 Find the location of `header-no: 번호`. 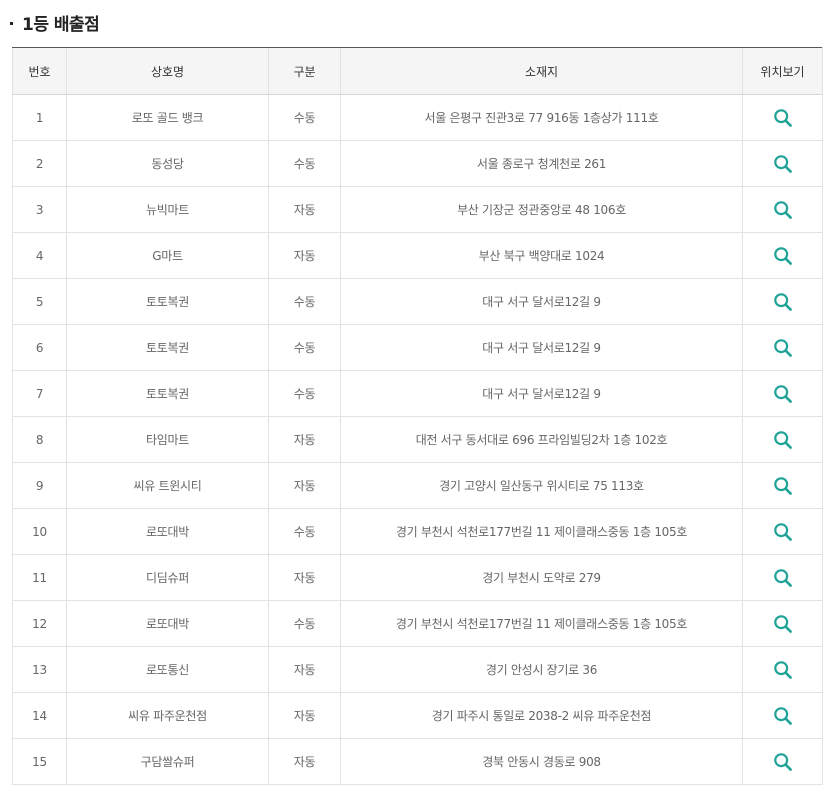

header-no: 번호 is located at coordinates (39, 71).